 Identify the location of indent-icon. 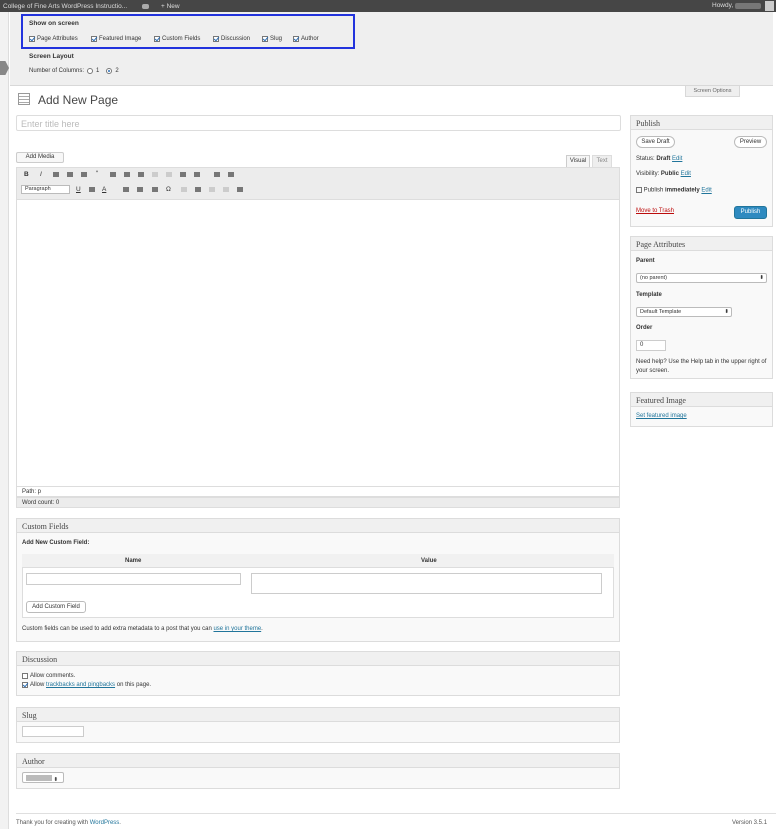
(198, 189).